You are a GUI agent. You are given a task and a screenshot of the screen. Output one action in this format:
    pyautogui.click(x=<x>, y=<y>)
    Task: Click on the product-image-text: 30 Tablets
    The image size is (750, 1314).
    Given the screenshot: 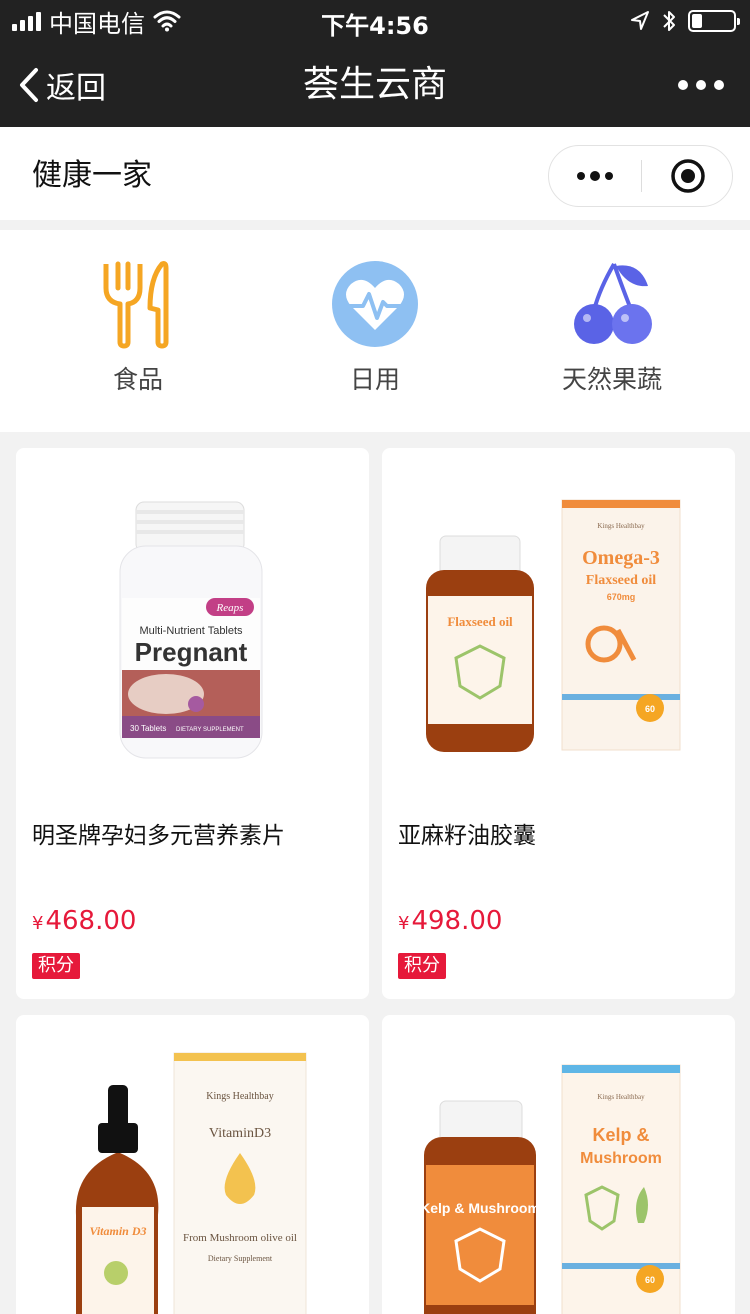 What is the action you would take?
    pyautogui.click(x=148, y=728)
    